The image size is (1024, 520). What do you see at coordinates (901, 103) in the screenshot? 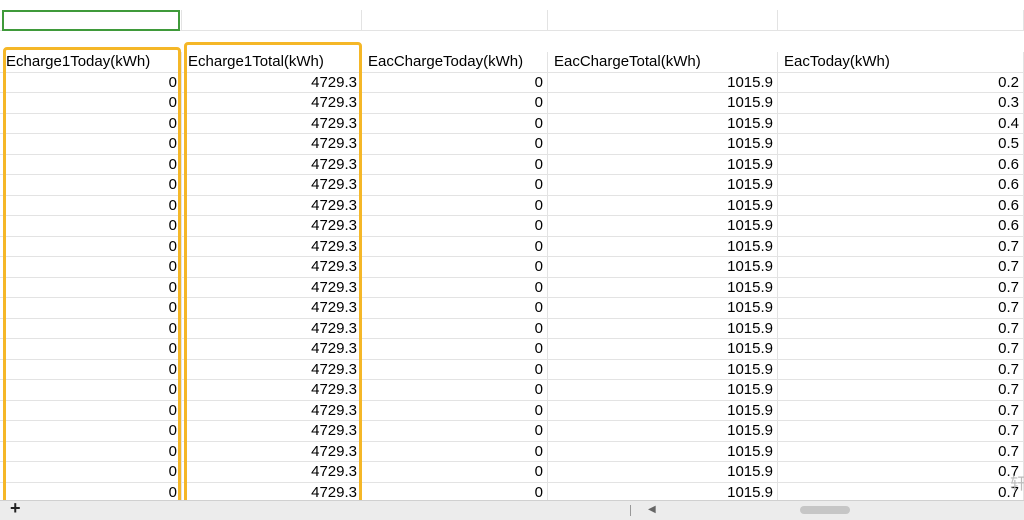
I see `table-cell: 0.3` at bounding box center [901, 103].